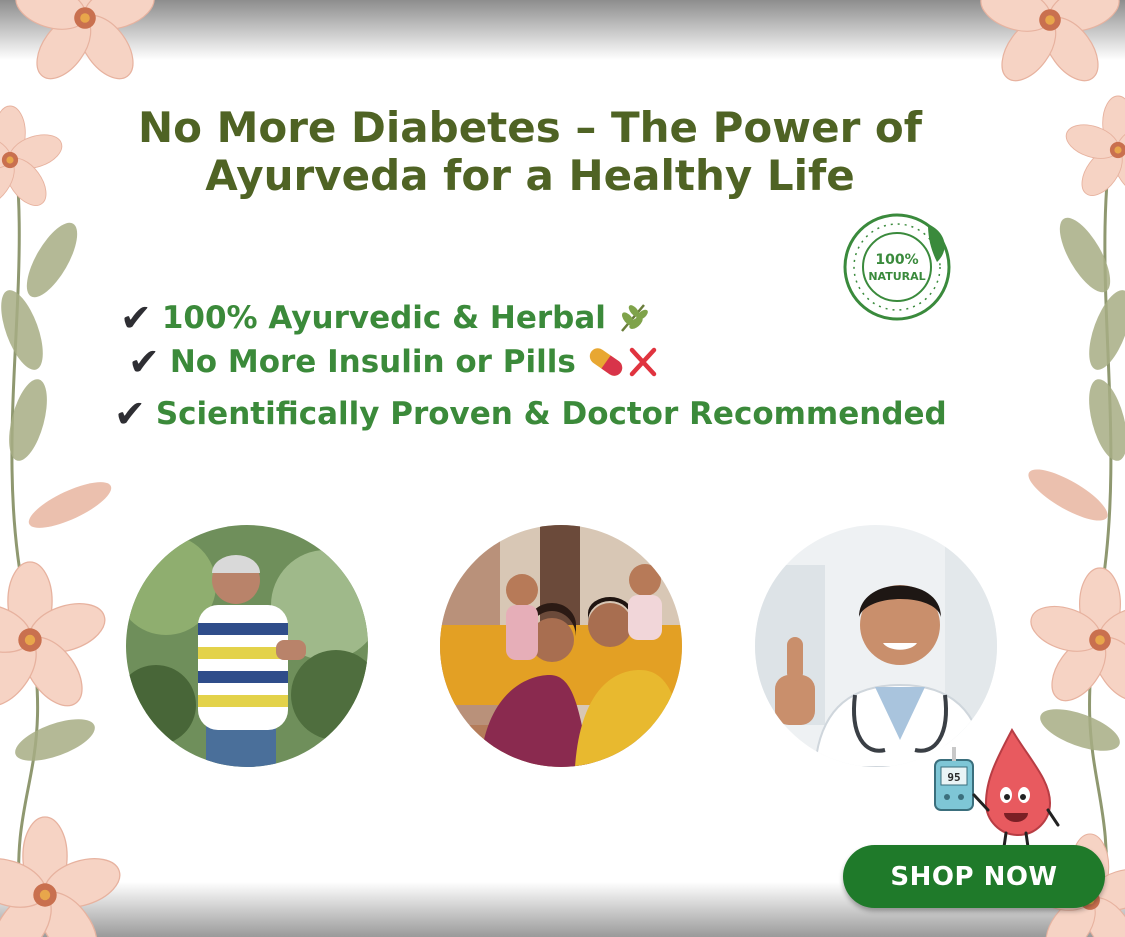  Describe the element at coordinates (247, 646) in the screenshot. I see `elderly-man-jogging-photo` at that location.